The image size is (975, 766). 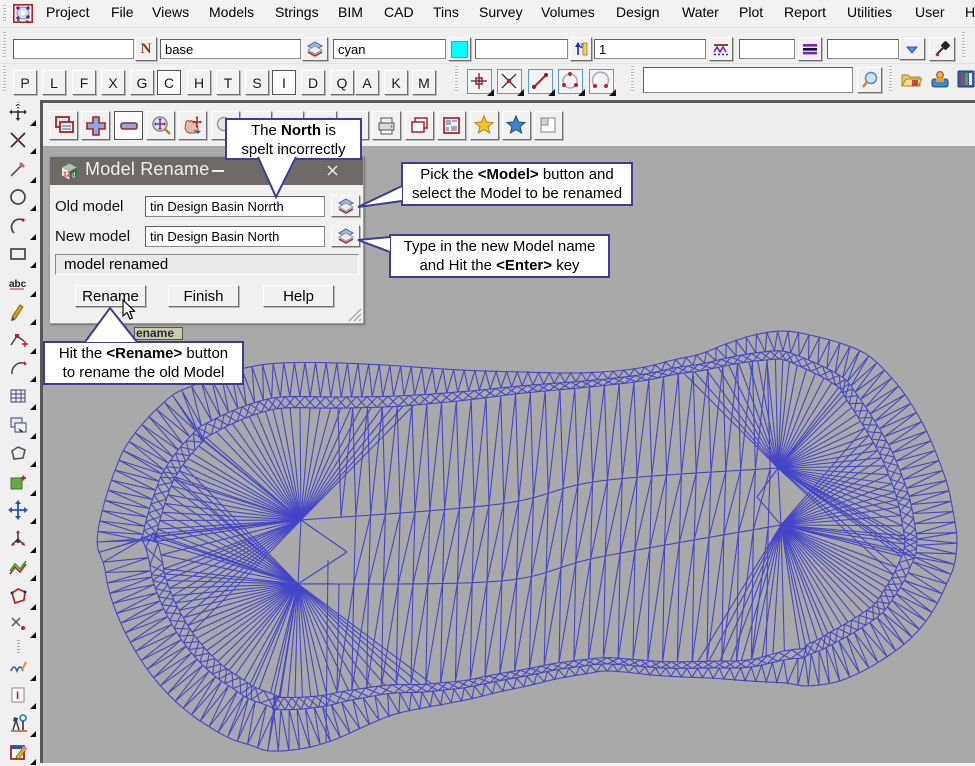 I want to click on svg-text: d, so click(x=74, y=176).